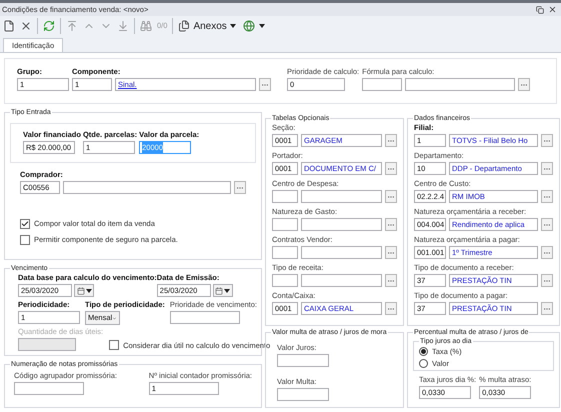  Describe the element at coordinates (114, 318) in the screenshot. I see `chevron-down-icon` at that location.